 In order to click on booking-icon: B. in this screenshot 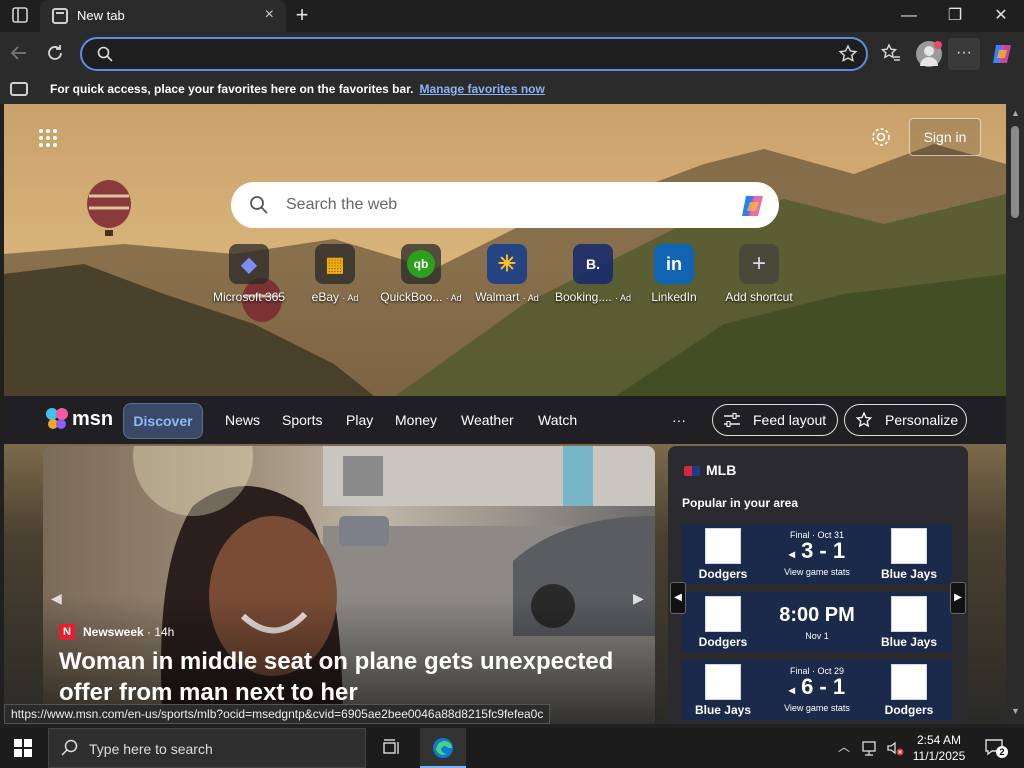, I will do `click(593, 264)`.